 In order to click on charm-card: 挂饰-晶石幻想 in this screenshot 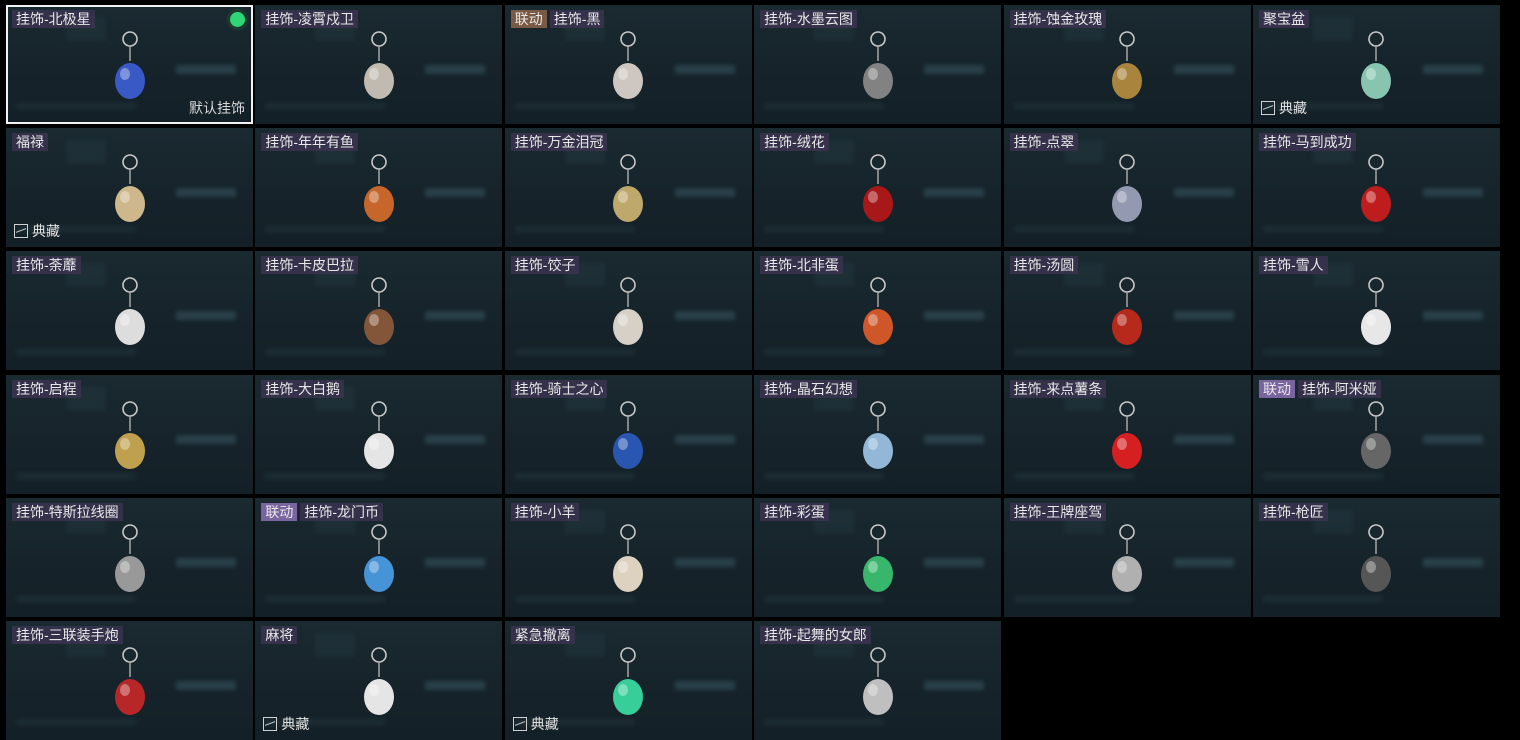, I will do `click(878, 434)`.